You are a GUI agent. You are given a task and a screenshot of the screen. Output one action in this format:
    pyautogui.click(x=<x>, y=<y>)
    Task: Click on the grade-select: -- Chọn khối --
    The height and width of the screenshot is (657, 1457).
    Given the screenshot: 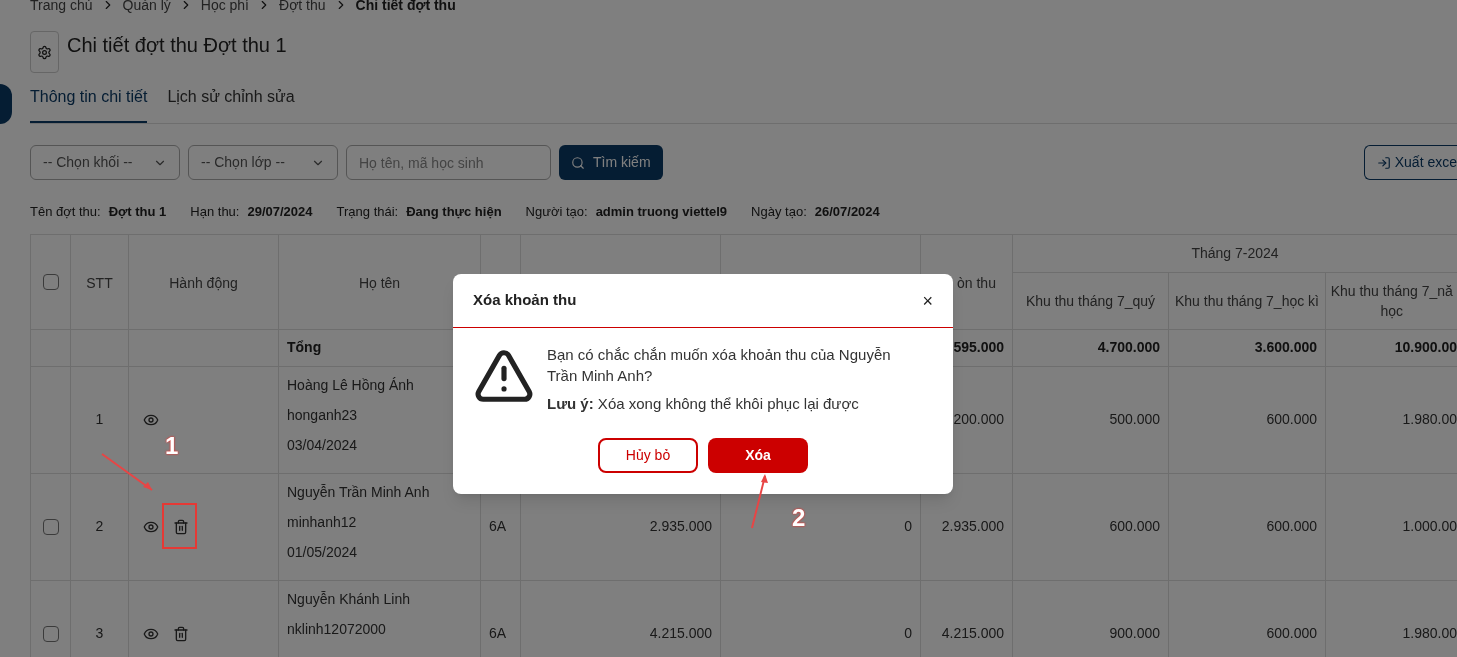 What is the action you would take?
    pyautogui.click(x=105, y=162)
    